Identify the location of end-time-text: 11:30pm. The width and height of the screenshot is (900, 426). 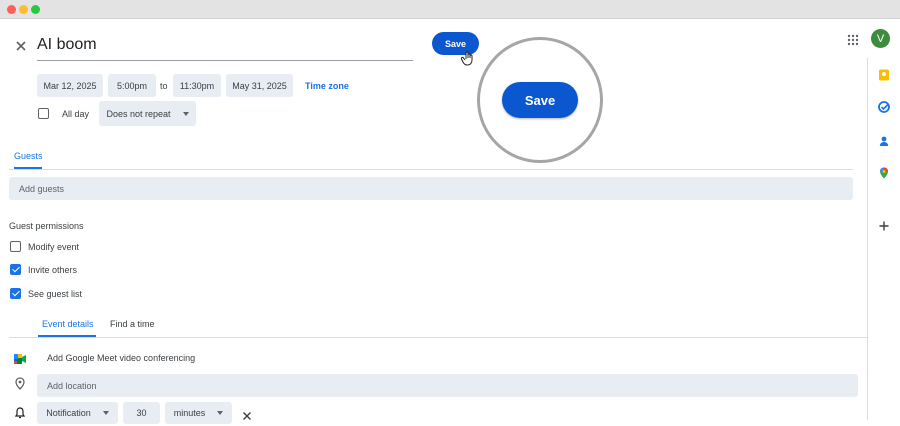
(197, 85).